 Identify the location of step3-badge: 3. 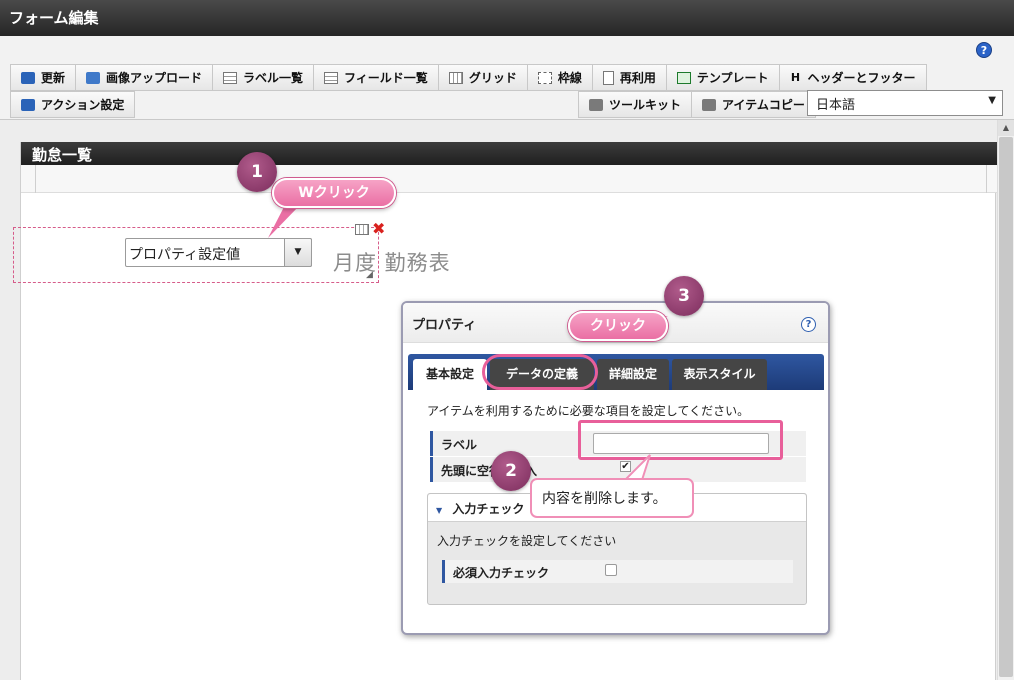
(684, 296).